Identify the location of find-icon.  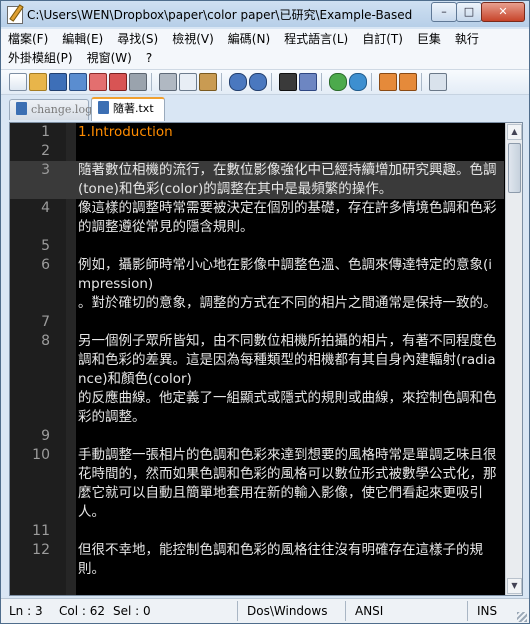
(288, 82).